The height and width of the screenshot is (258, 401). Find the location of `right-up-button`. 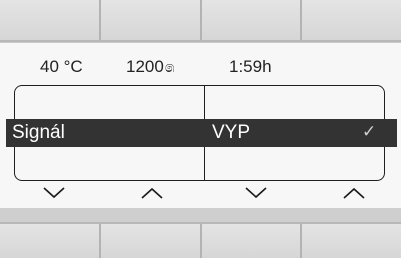

right-up-button is located at coordinates (354, 193).